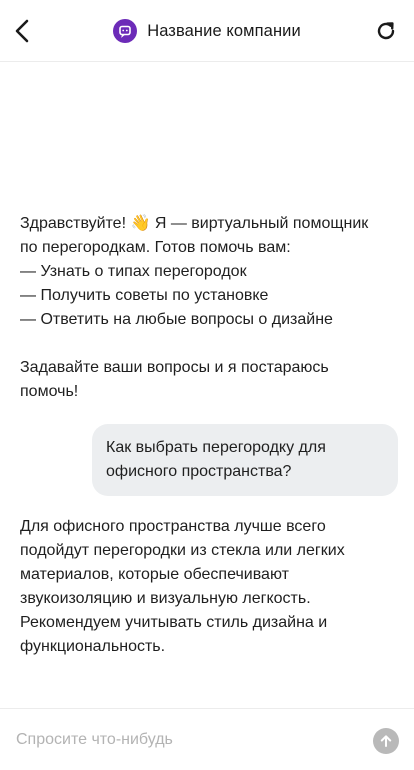  I want to click on message-line: офисного пространства?, so click(199, 471).